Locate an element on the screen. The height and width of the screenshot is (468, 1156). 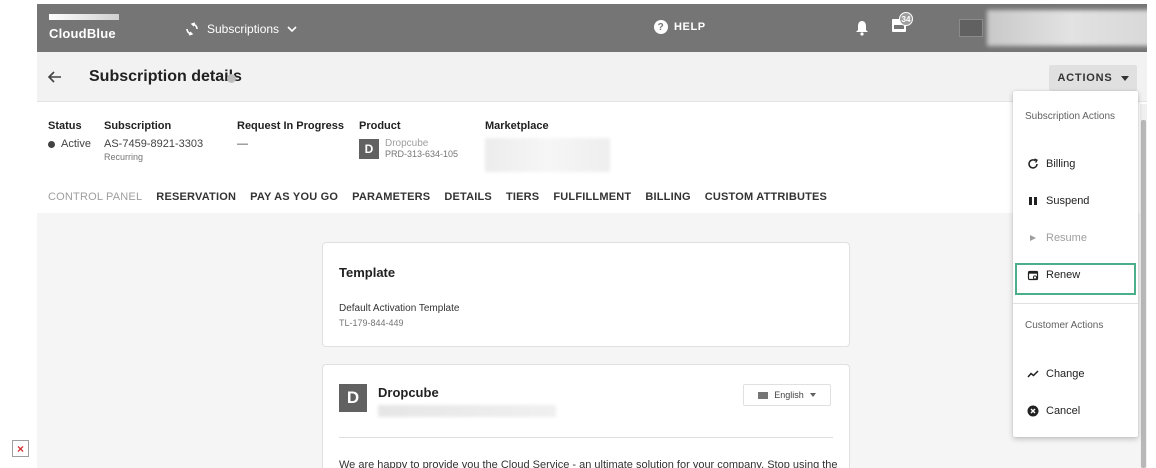
menu-item-suspend-label: Suspend is located at coordinates (1068, 201).